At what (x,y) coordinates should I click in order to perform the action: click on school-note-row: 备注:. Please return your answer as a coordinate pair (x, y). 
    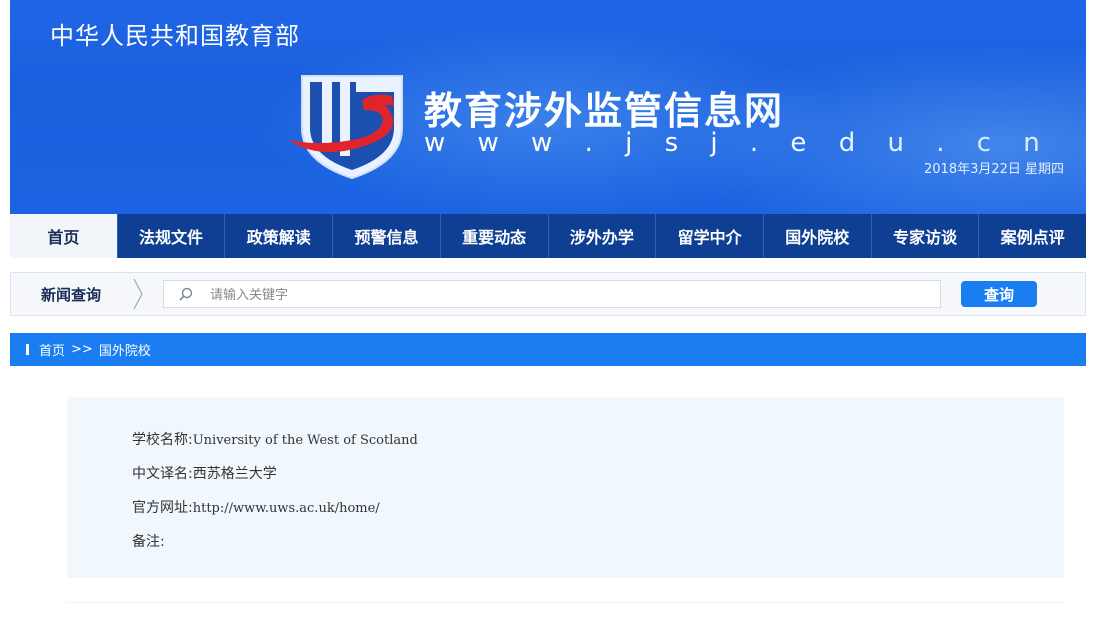
    Looking at the image, I should click on (148, 541).